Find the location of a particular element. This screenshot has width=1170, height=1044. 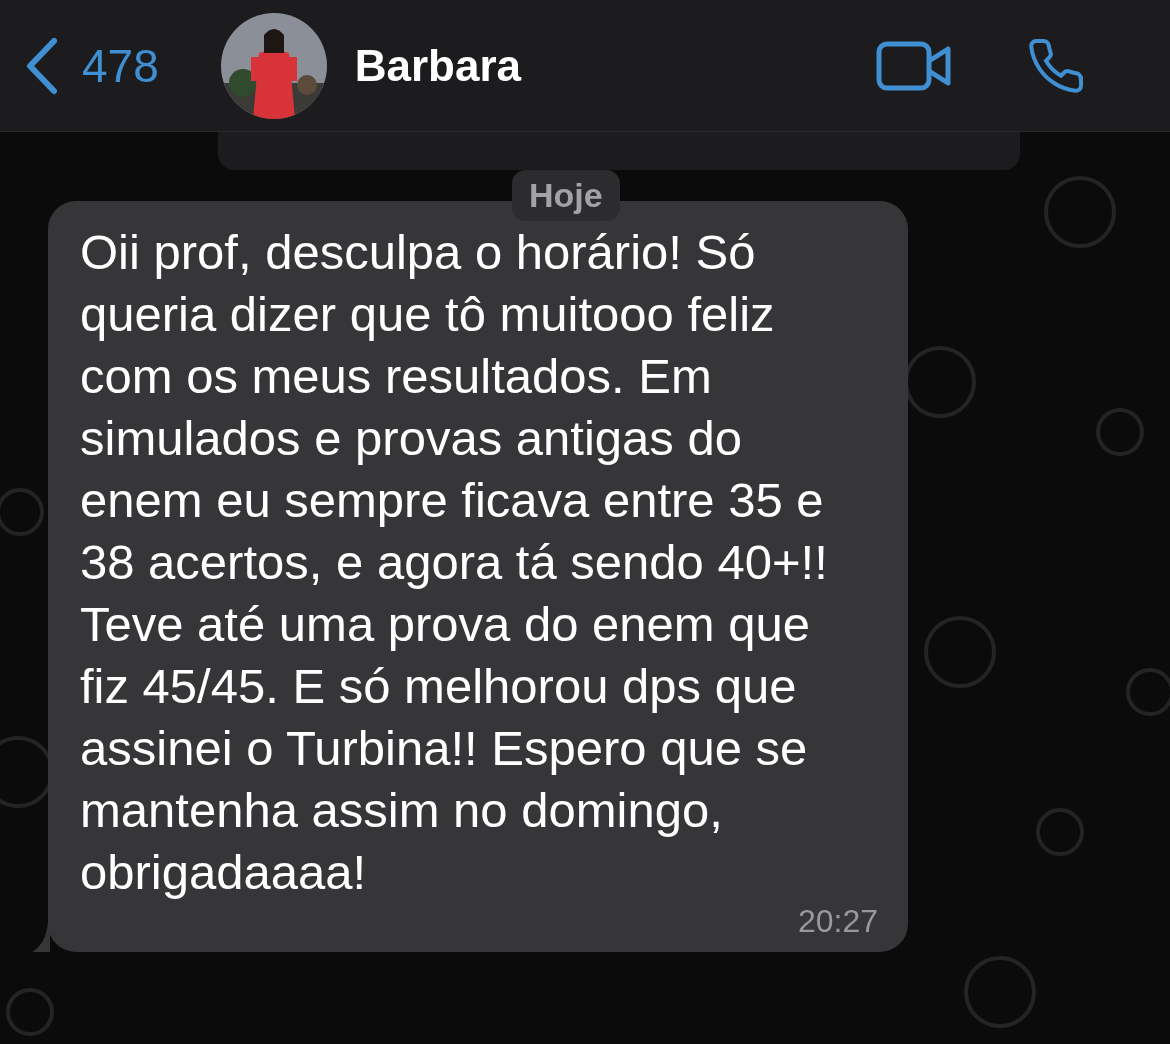

back-button: 478 is located at coordinates (91, 65).